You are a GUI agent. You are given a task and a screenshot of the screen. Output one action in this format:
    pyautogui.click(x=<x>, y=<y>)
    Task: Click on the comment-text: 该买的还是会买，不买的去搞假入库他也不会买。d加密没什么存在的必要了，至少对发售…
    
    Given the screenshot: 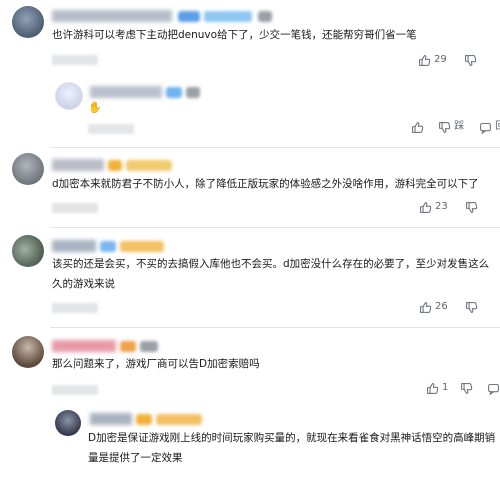 What is the action you would take?
    pyautogui.click(x=271, y=264)
    